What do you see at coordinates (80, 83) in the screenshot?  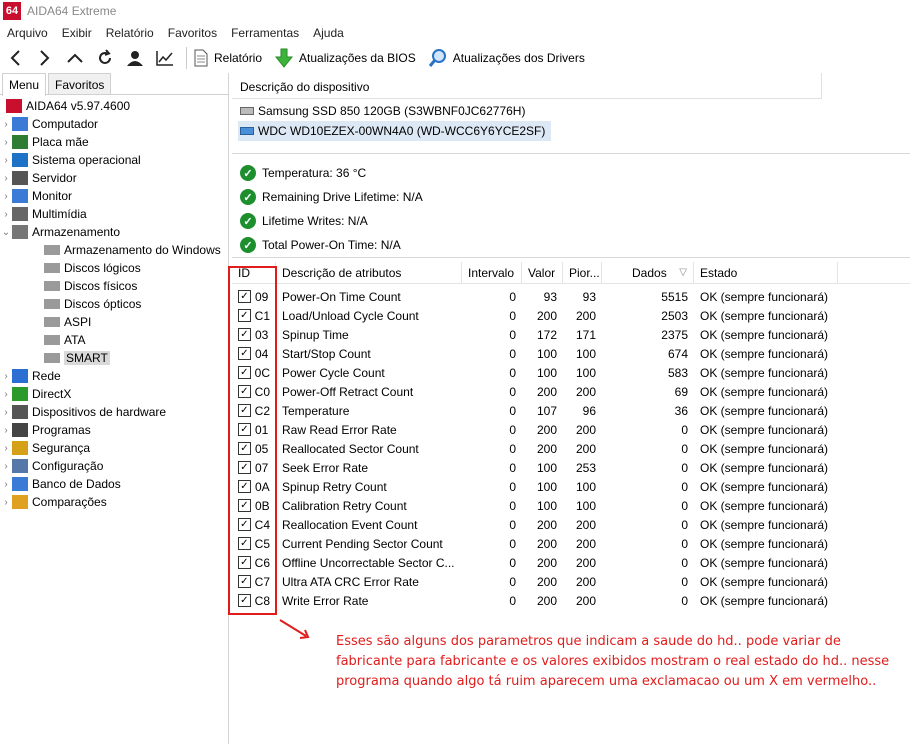 I see `tab-favoritos: Favoritos` at bounding box center [80, 83].